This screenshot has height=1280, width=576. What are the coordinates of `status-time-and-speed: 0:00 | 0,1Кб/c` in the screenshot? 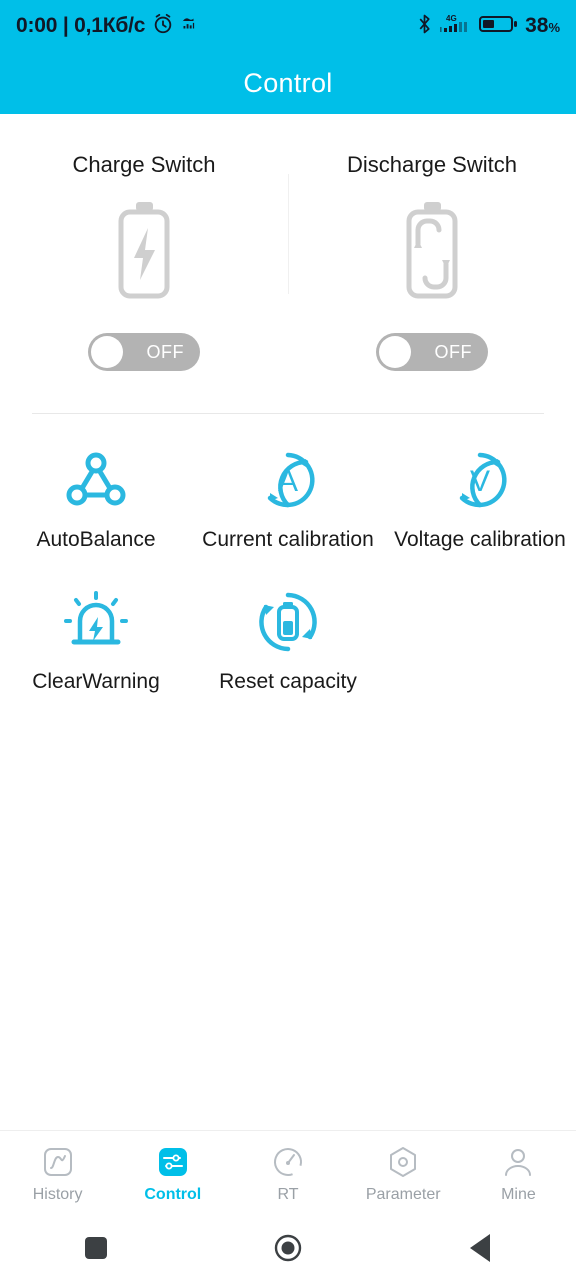 It's located at (81, 25).